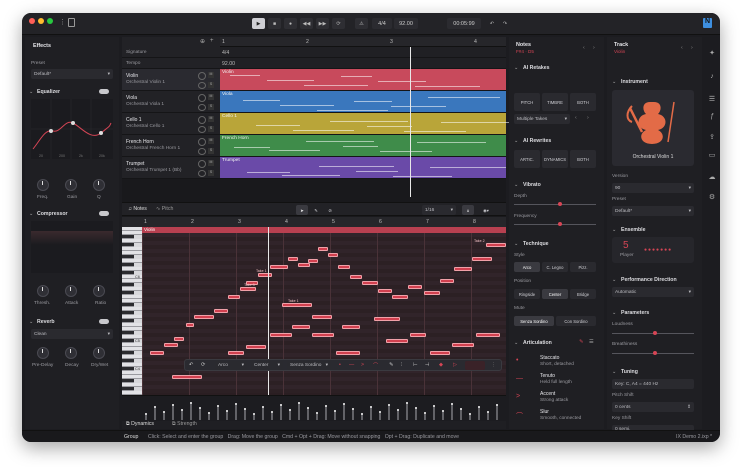 Image resolution: width=740 pixels, height=467 pixels. What do you see at coordinates (653, 292) in the screenshot?
I see `performance-direction-select: Automatic ▾` at bounding box center [653, 292].